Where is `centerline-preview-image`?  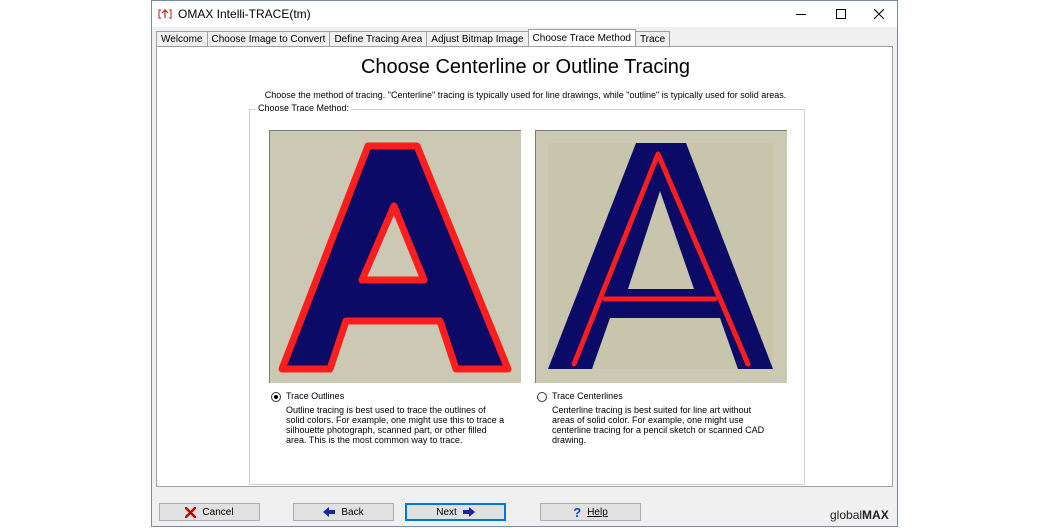 centerline-preview-image is located at coordinates (661, 256).